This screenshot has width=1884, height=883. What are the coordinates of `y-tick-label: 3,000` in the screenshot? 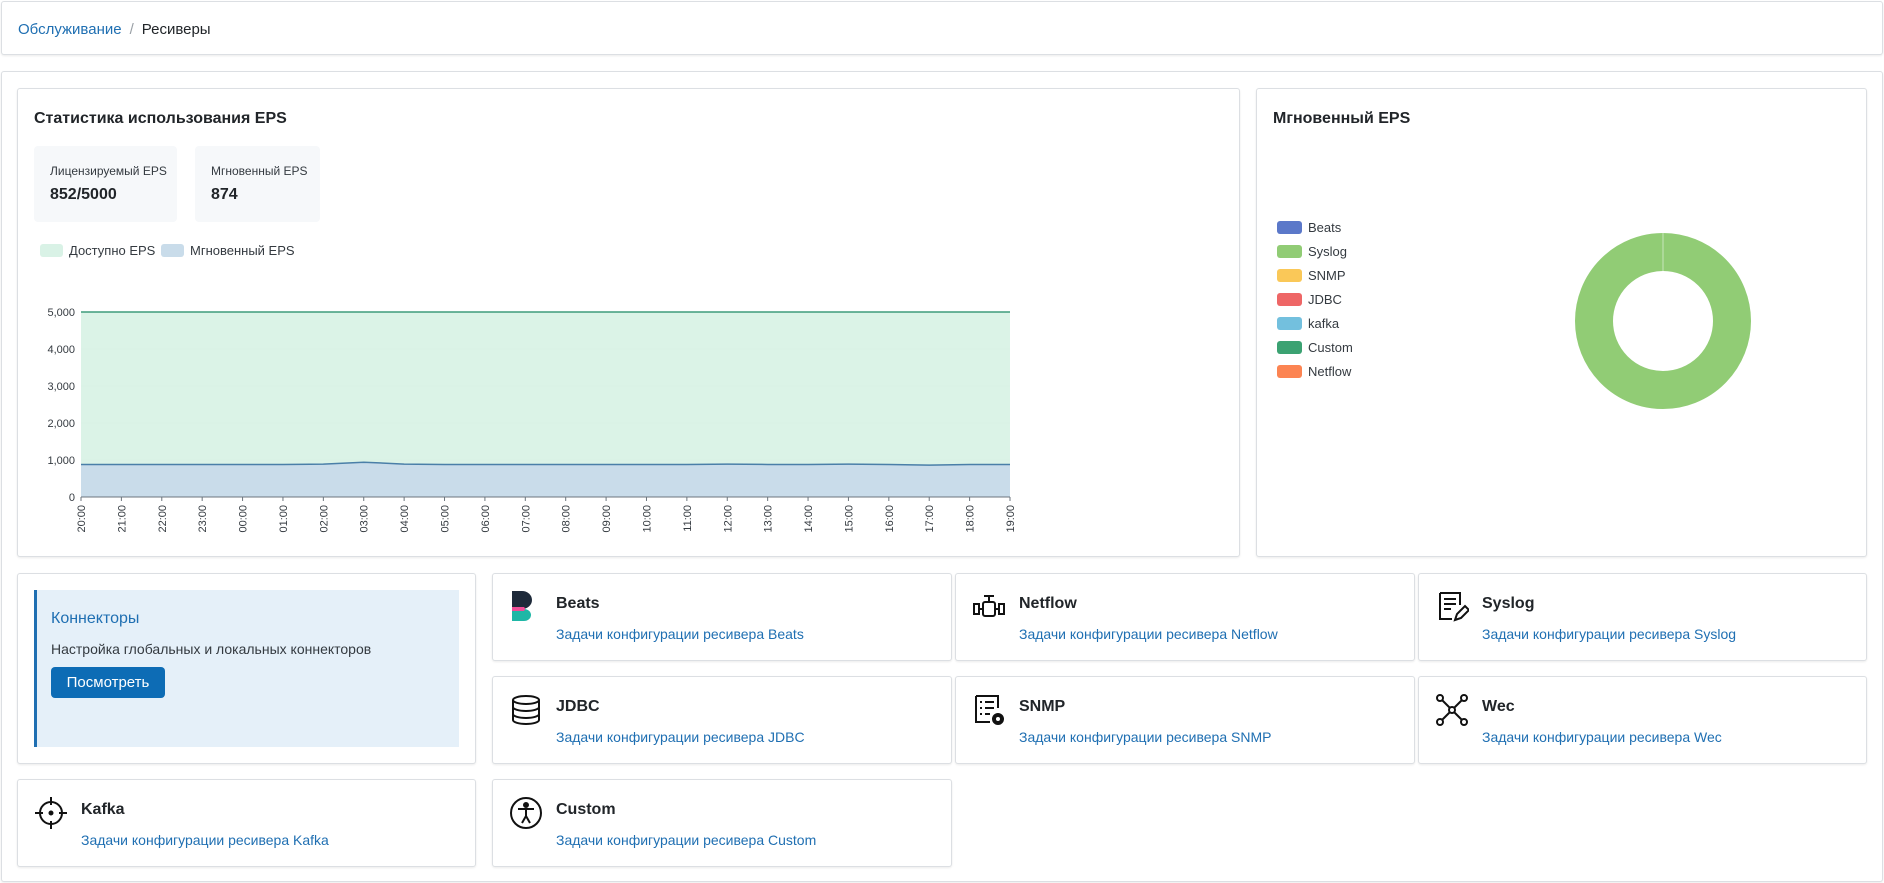 It's located at (61, 387).